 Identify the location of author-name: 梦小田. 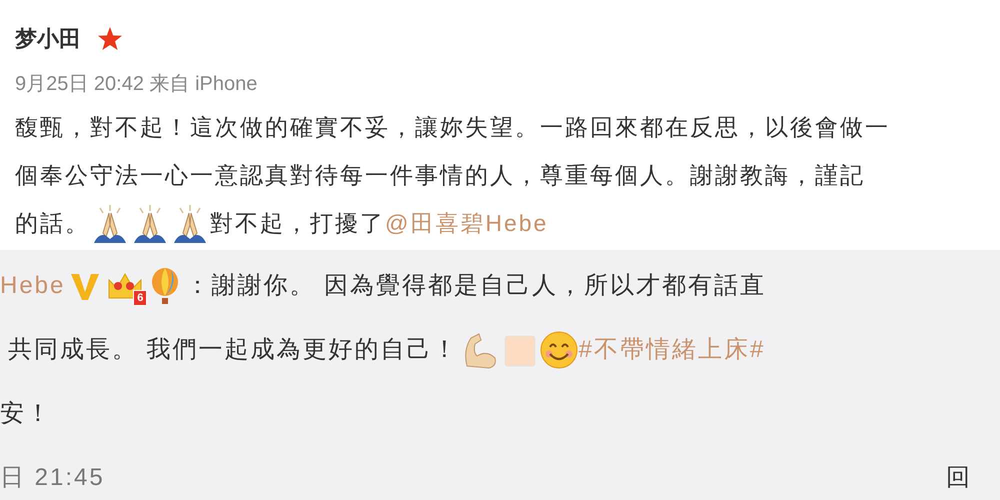
(48, 38).